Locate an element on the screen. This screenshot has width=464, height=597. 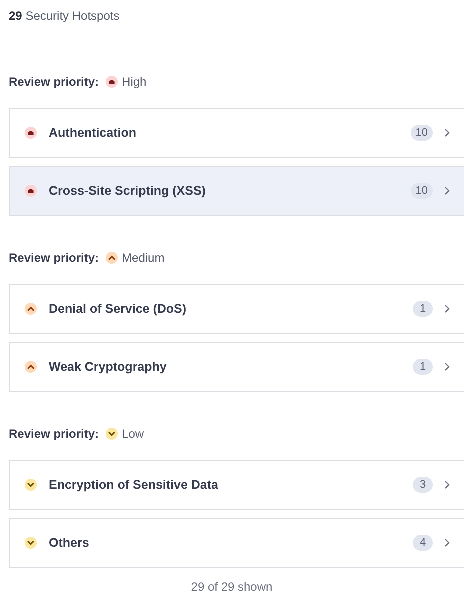
category-name: Cross-Site Scripting (XSS) is located at coordinates (128, 191).